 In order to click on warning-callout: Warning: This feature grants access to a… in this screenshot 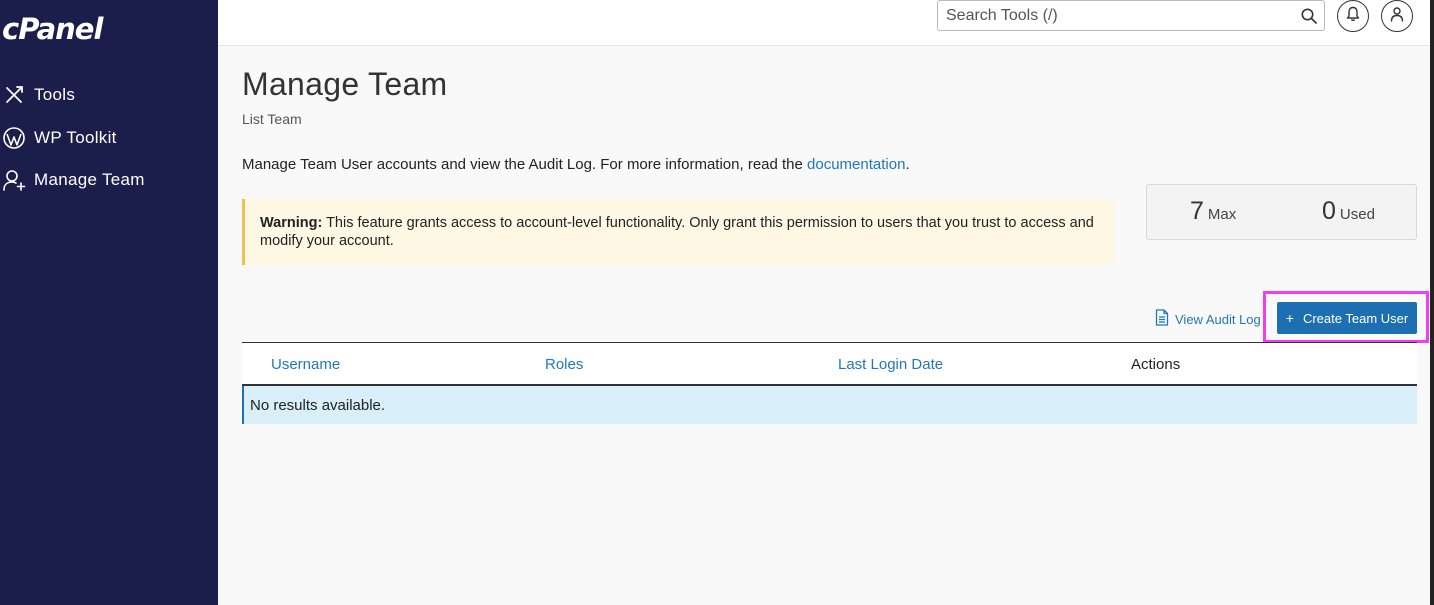, I will do `click(678, 232)`.